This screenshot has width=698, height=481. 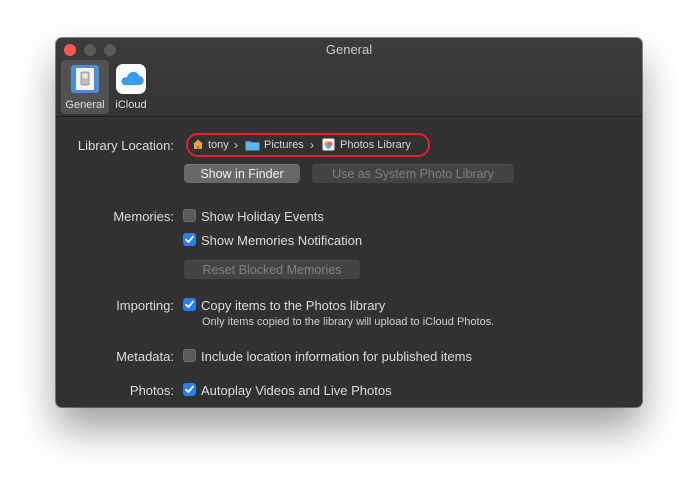 What do you see at coordinates (413, 173) in the screenshot?
I see `use-as-system-library-button: Use as System Photo Library` at bounding box center [413, 173].